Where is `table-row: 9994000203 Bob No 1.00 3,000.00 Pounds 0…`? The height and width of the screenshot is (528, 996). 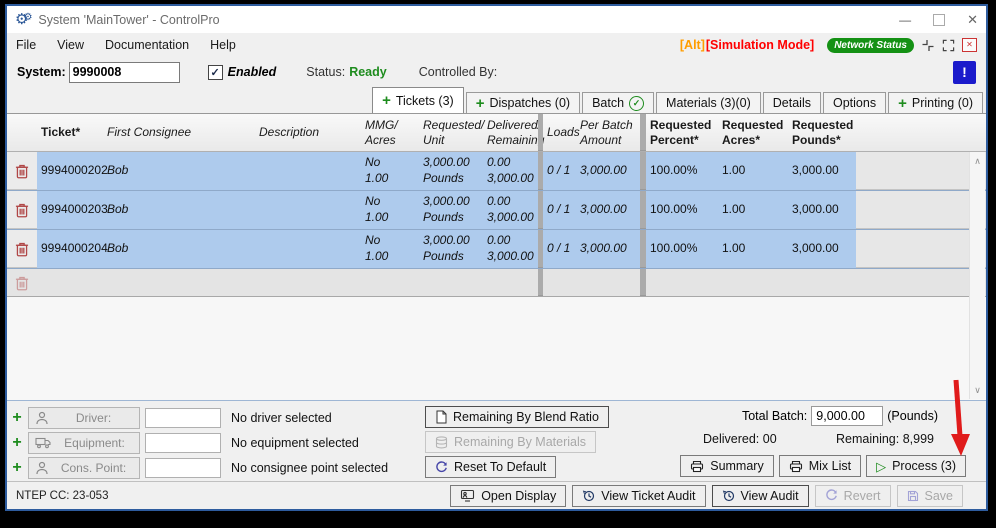 table-row: 9994000203 Bob No 1.00 3,000.00 Pounds 0… is located at coordinates (496, 210).